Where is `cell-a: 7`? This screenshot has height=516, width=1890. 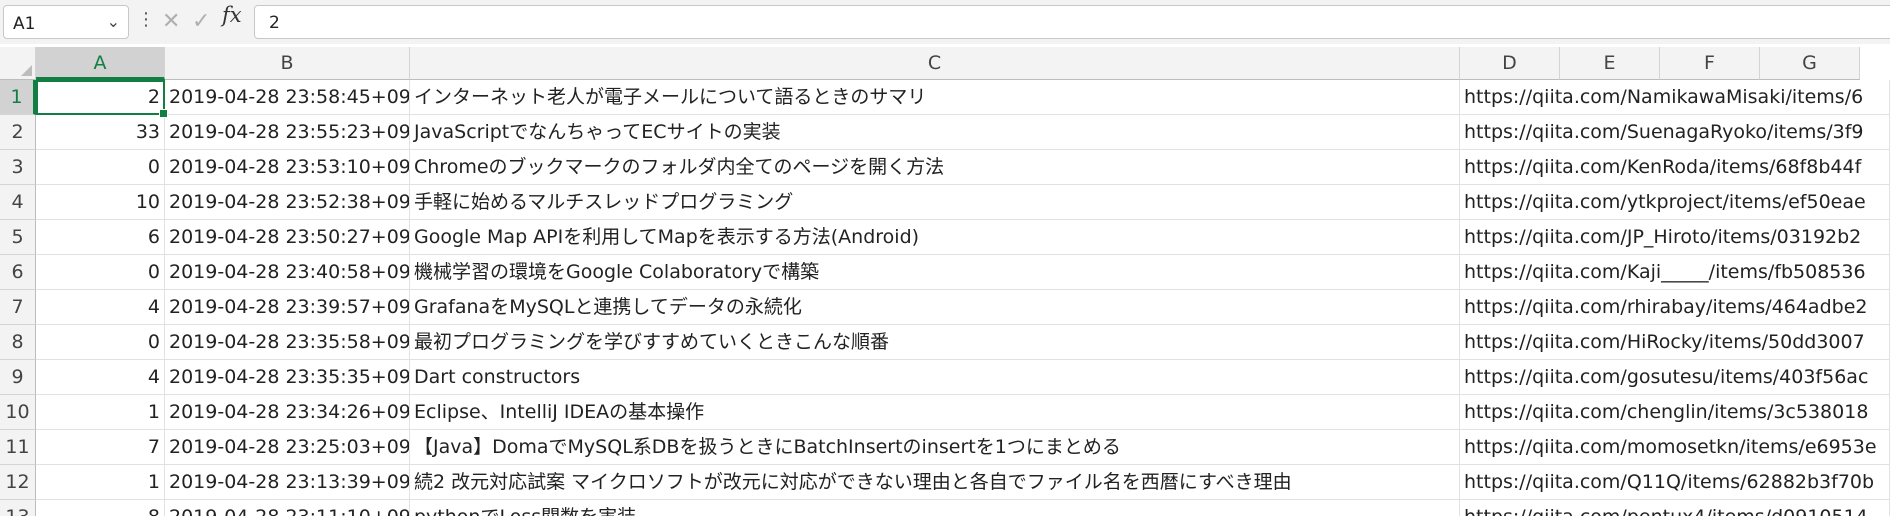 cell-a: 7 is located at coordinates (100, 447).